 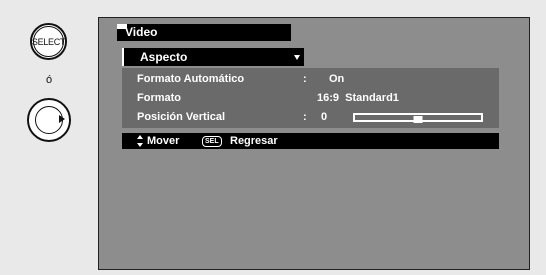 I want to click on setting-row-format: Formato 16:9 Standard1, so click(x=317, y=98).